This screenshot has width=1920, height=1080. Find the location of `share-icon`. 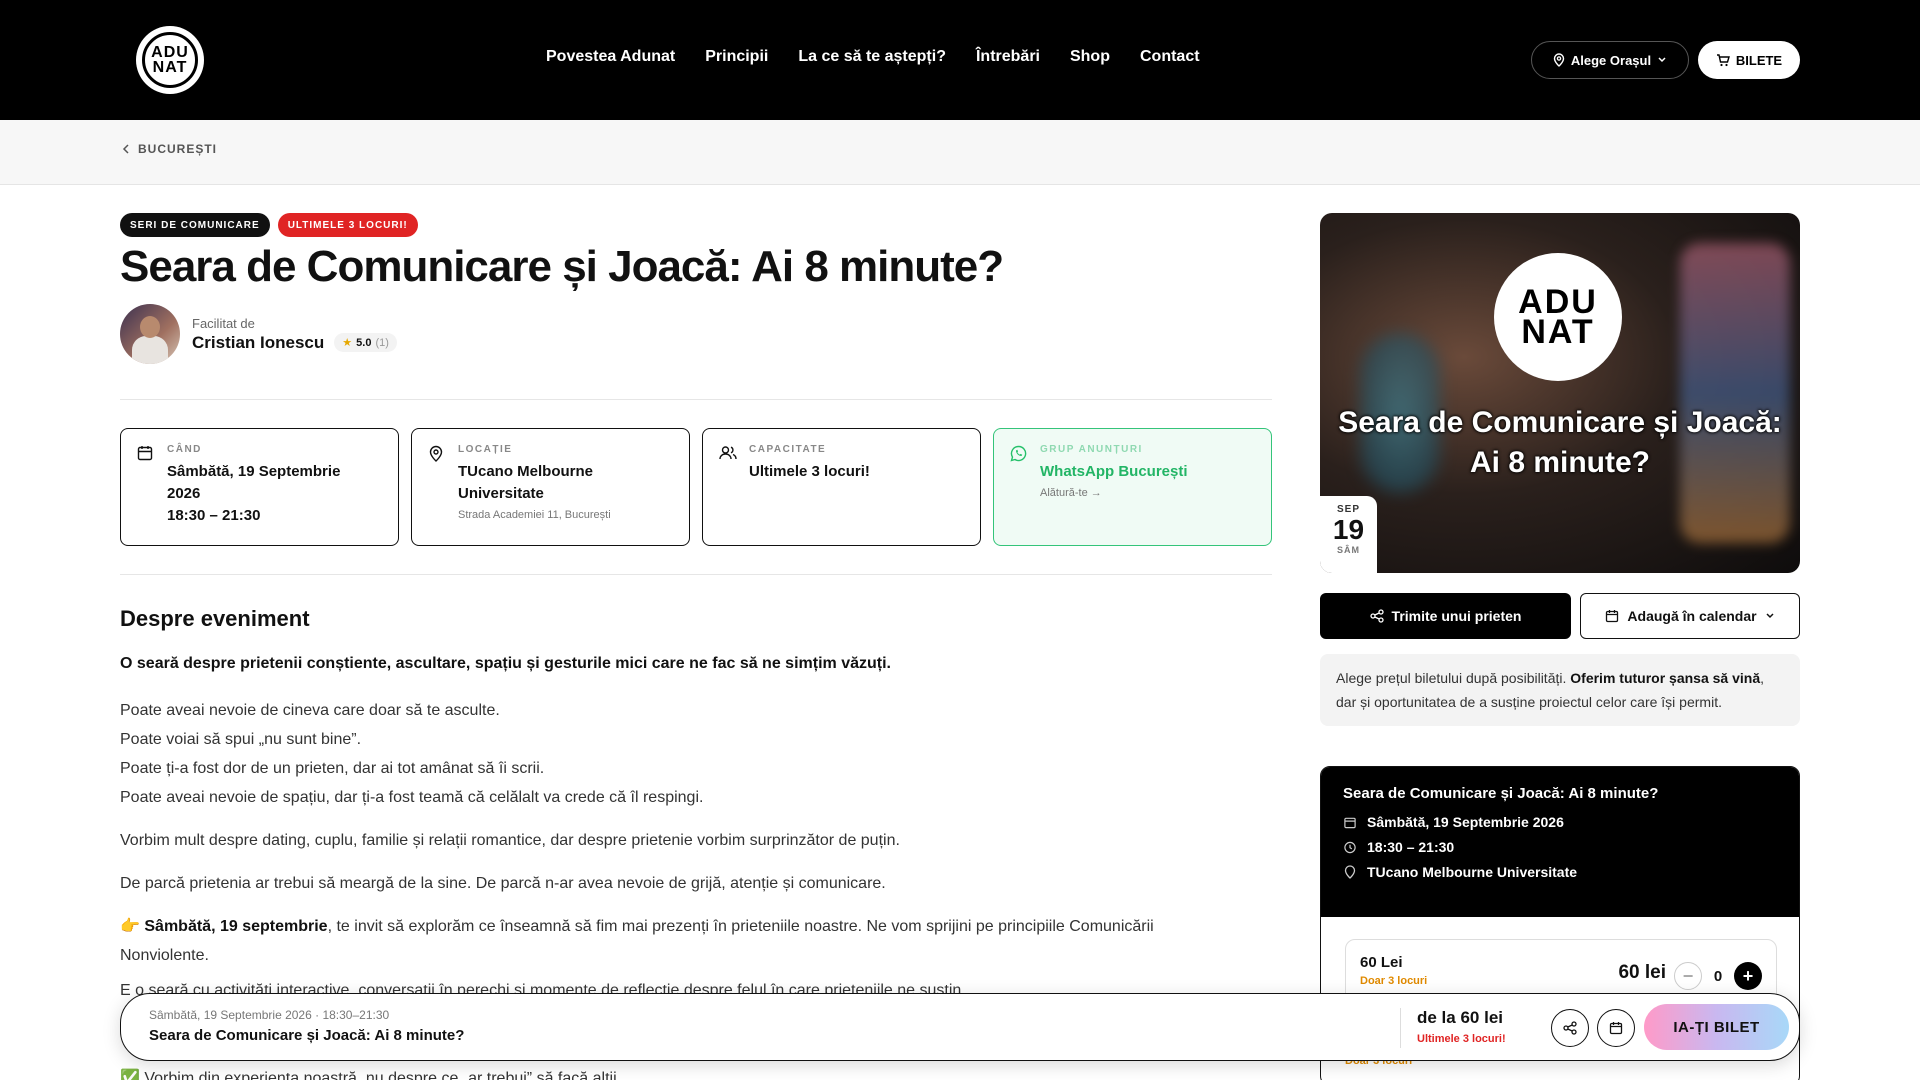

share-icon is located at coordinates (1570, 1028).